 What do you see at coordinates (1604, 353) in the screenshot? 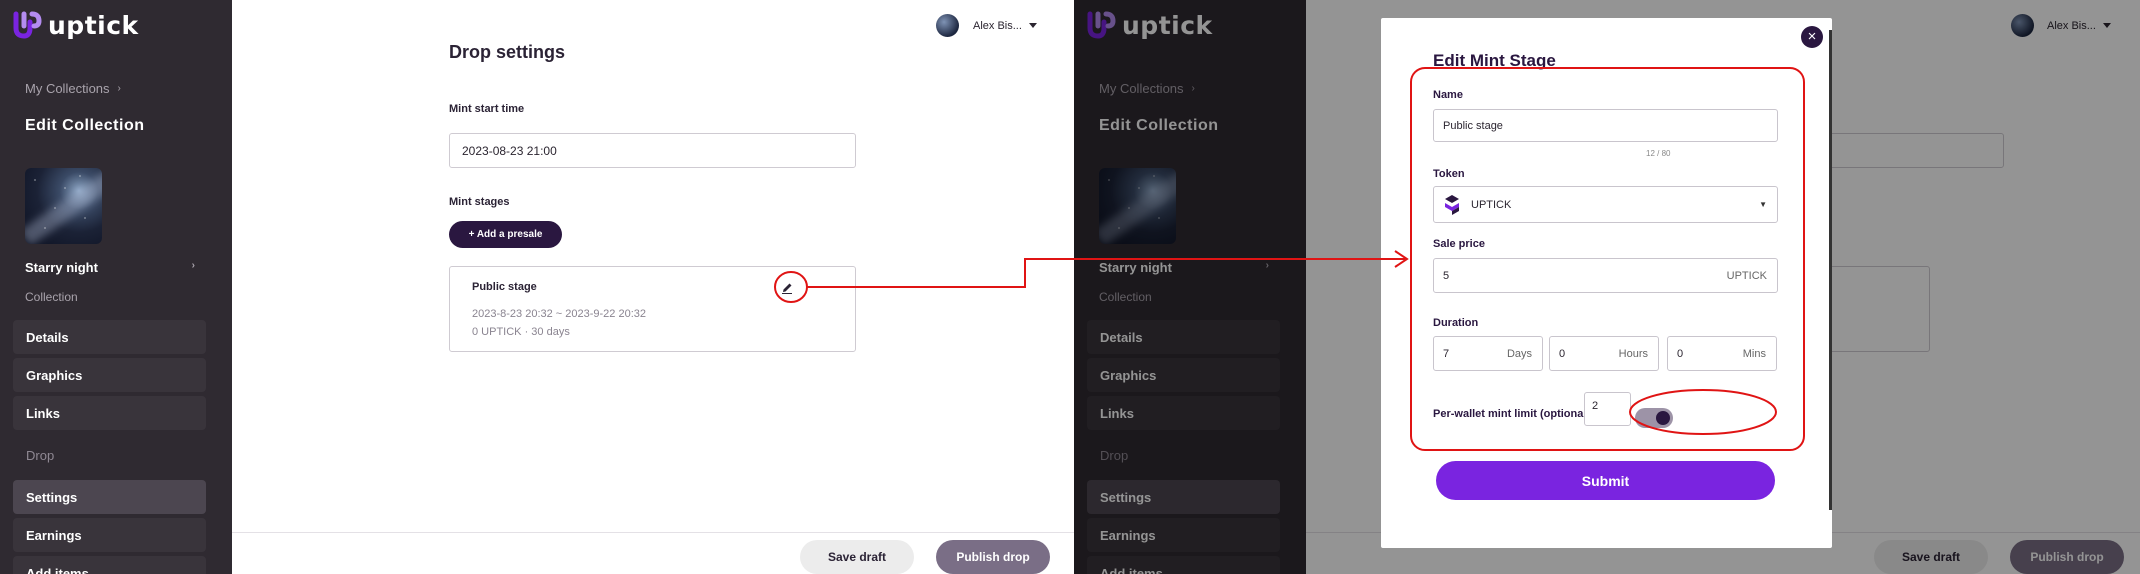
I see `duration-hours-input: 0 Hours` at bounding box center [1604, 353].